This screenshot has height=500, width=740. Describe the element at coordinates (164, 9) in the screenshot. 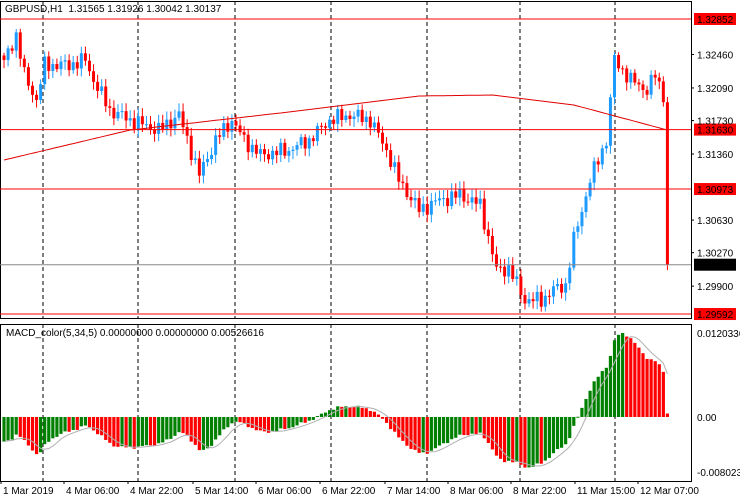

I see `low-value: 1.30042` at that location.